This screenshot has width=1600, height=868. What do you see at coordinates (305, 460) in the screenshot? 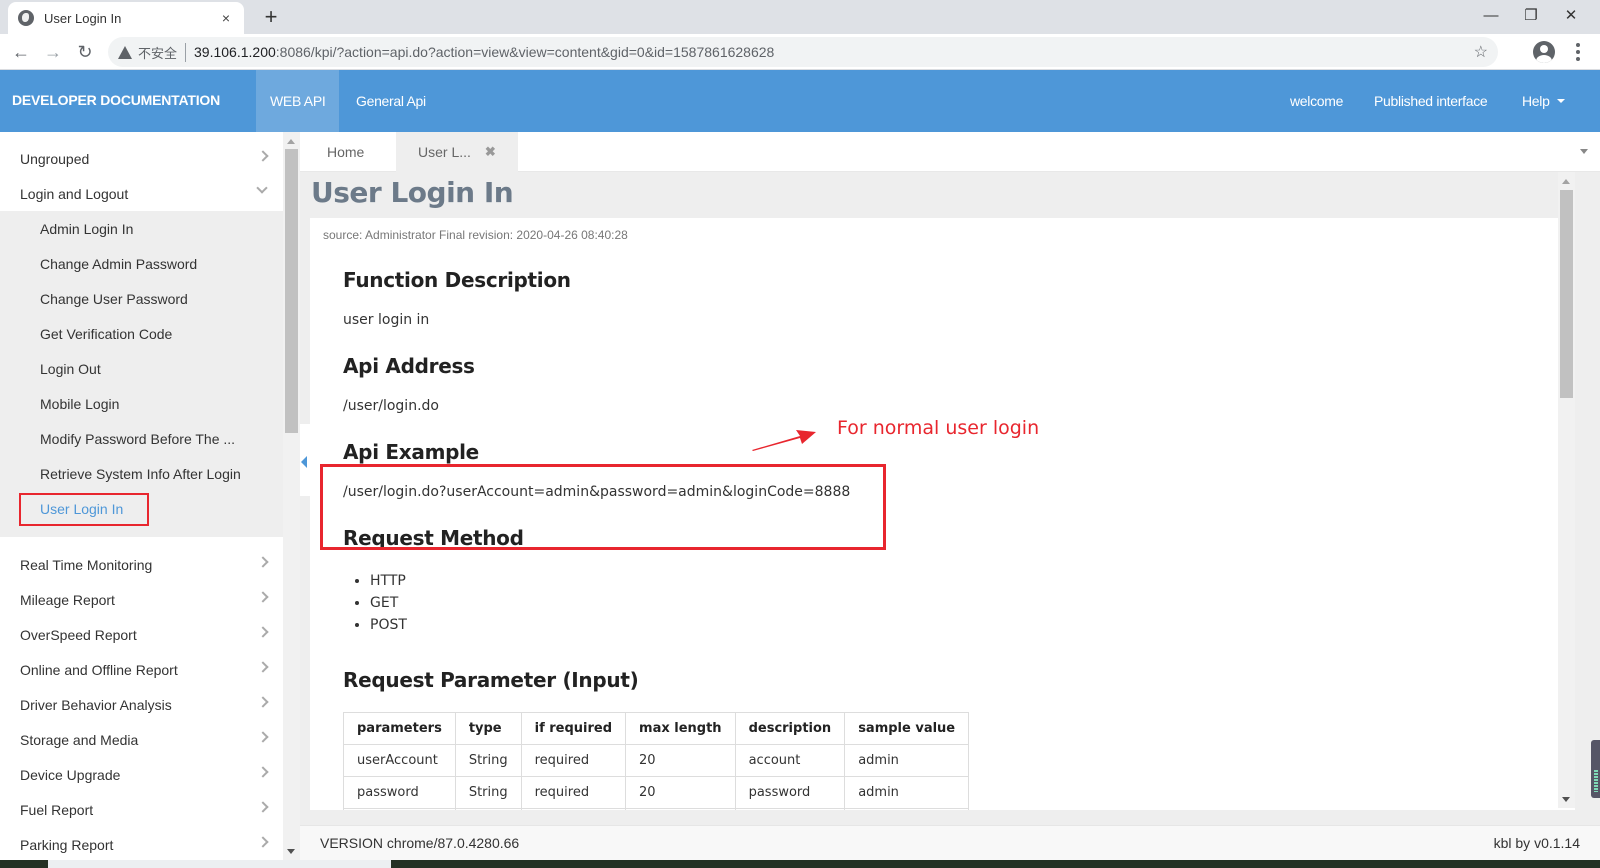
I see `sidebar-collapse-handle` at bounding box center [305, 460].